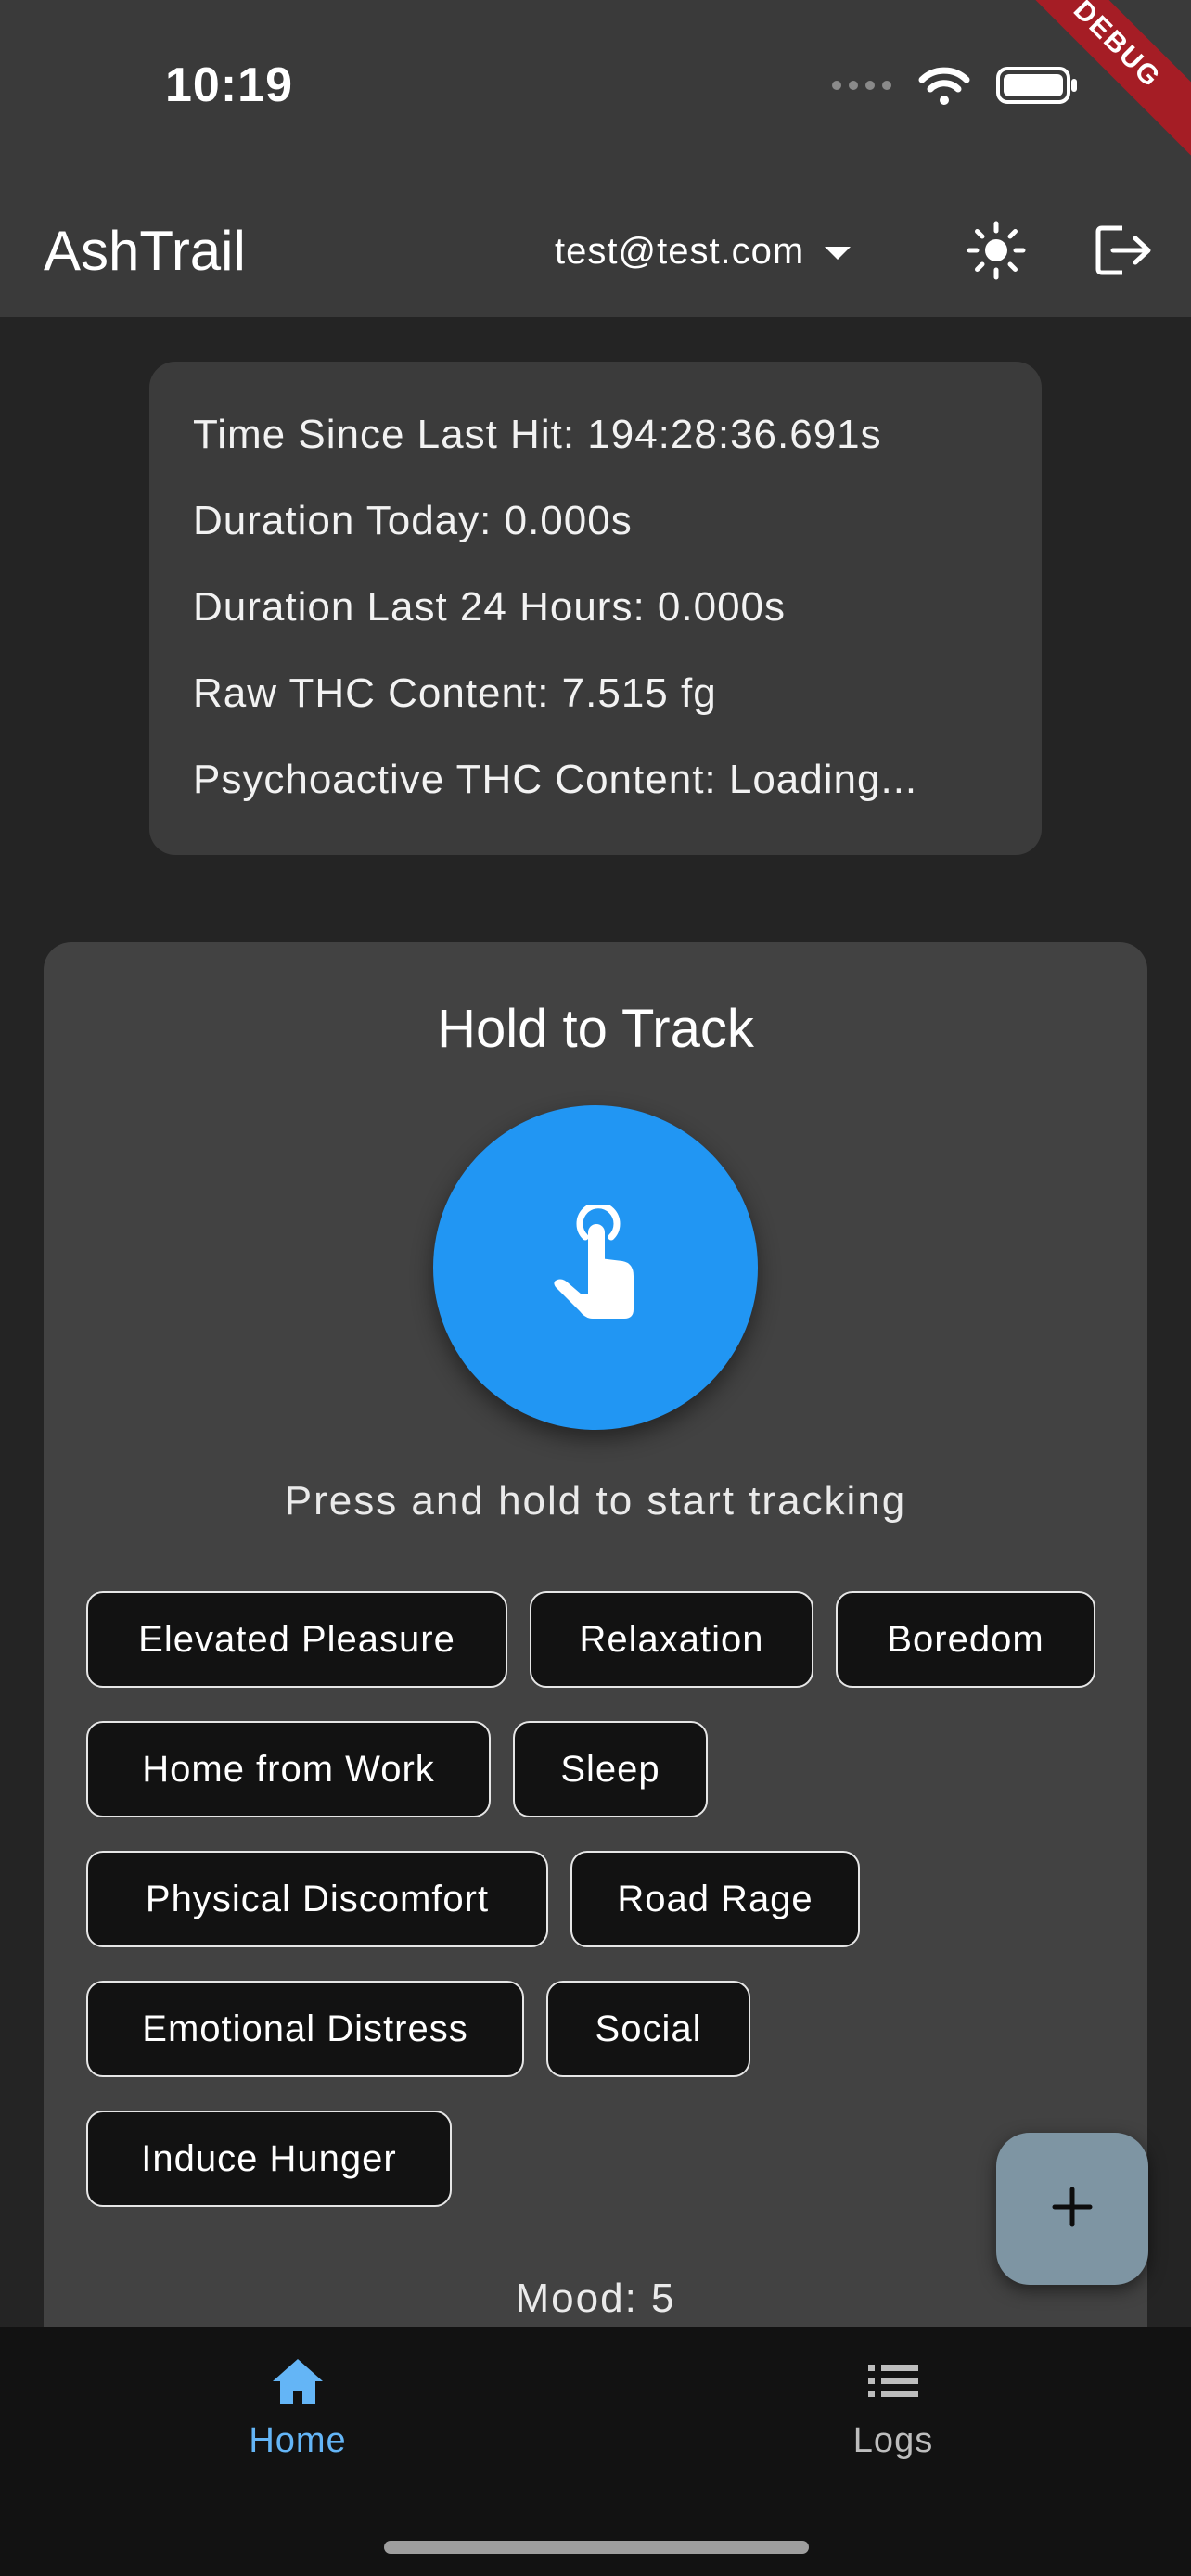  I want to click on reason-chip: Social, so click(648, 2029).